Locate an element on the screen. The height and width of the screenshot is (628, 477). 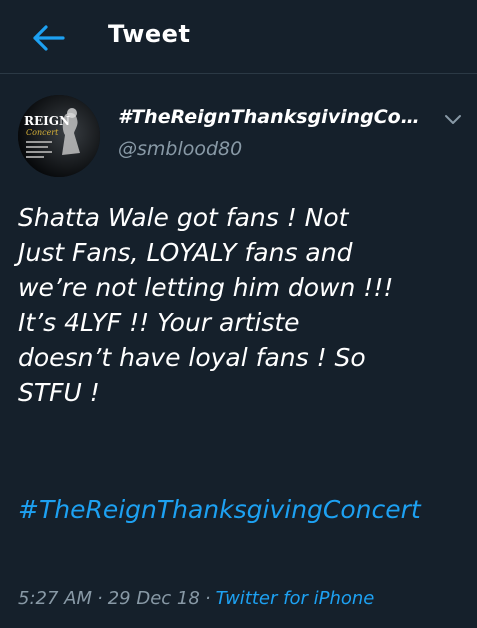
avatar-image: REIGN Concert is located at coordinates (59, 136).